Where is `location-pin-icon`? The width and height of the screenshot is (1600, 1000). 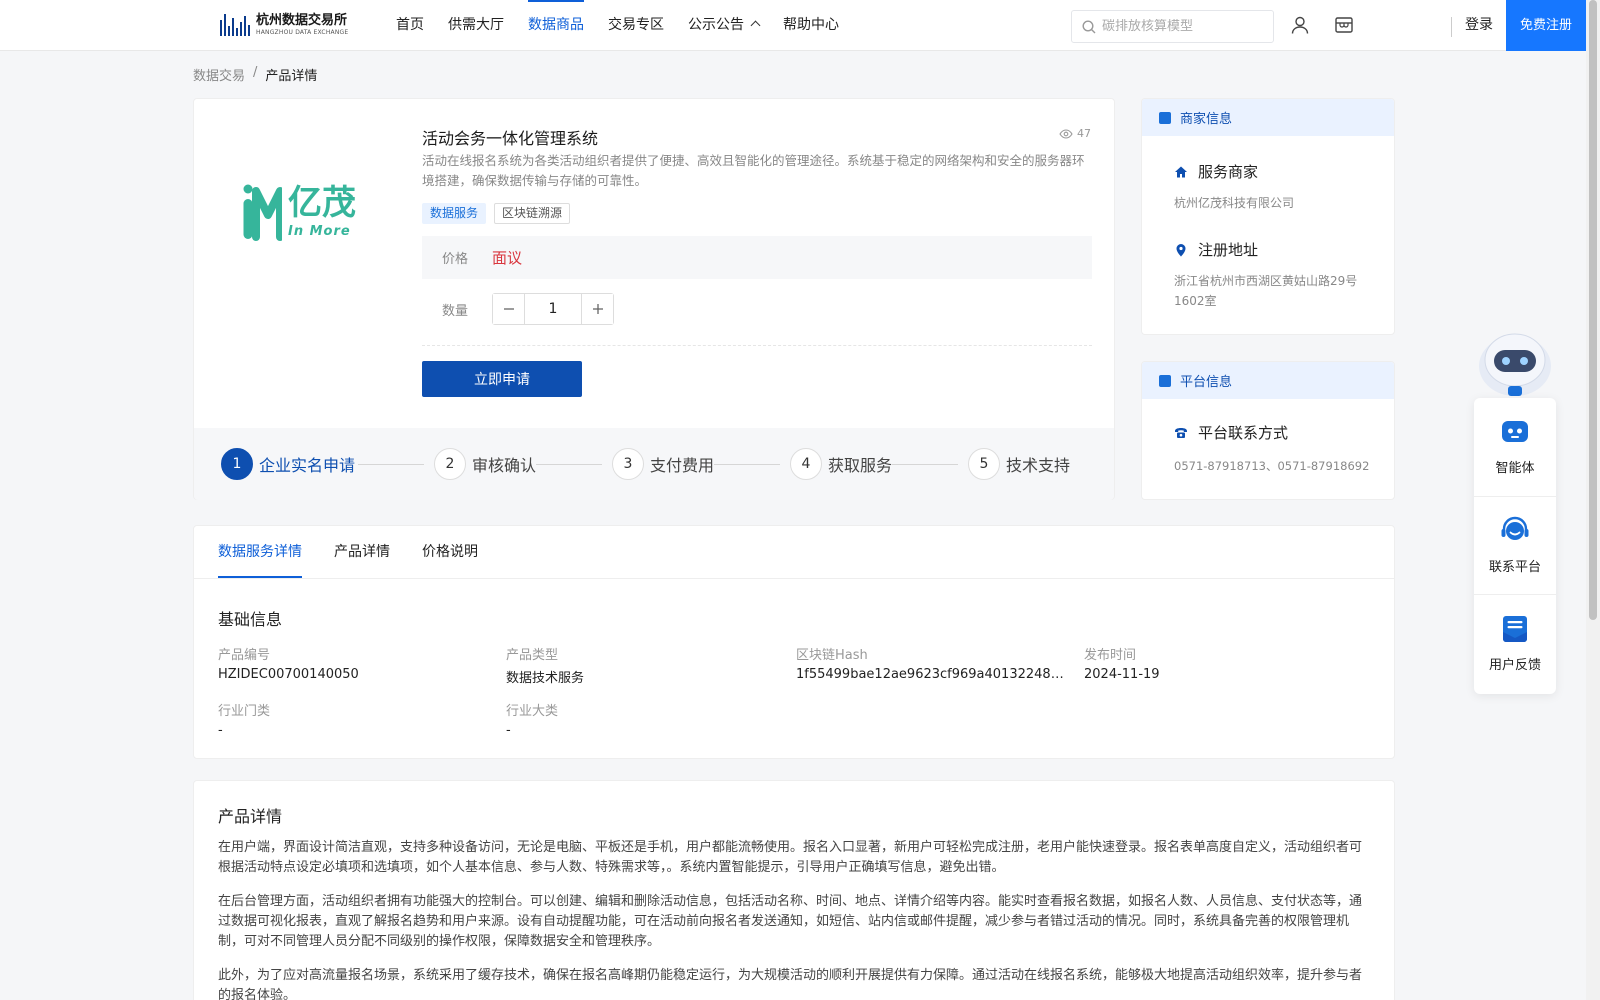
location-pin-icon is located at coordinates (1181, 249).